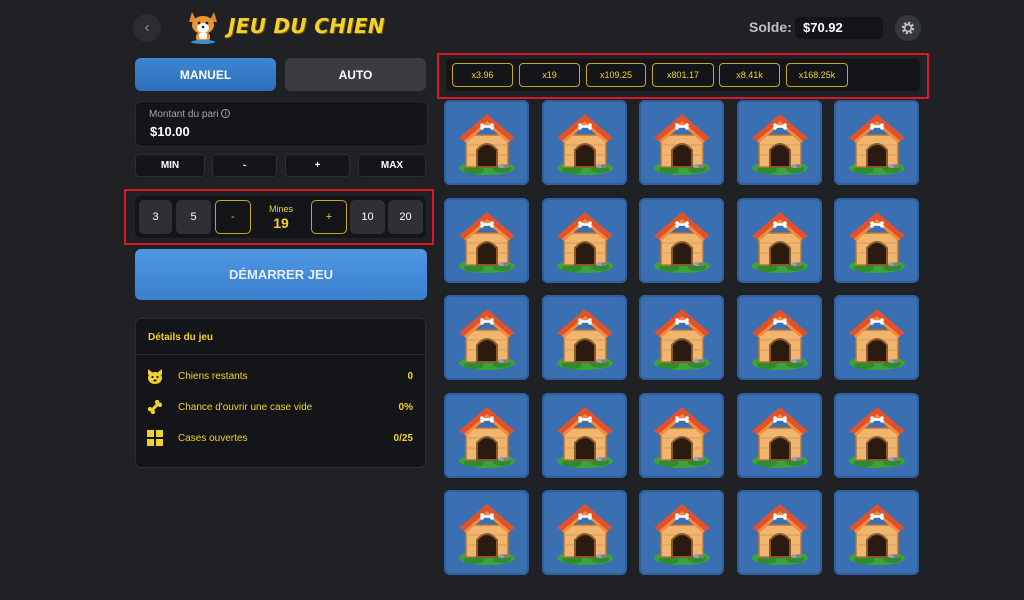  I want to click on start-game-button: DÉMARRER JEU, so click(281, 274).